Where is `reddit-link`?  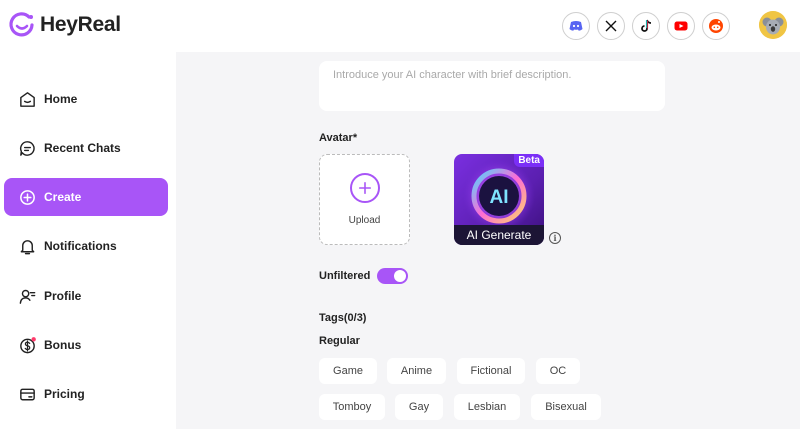
reddit-link is located at coordinates (716, 26).